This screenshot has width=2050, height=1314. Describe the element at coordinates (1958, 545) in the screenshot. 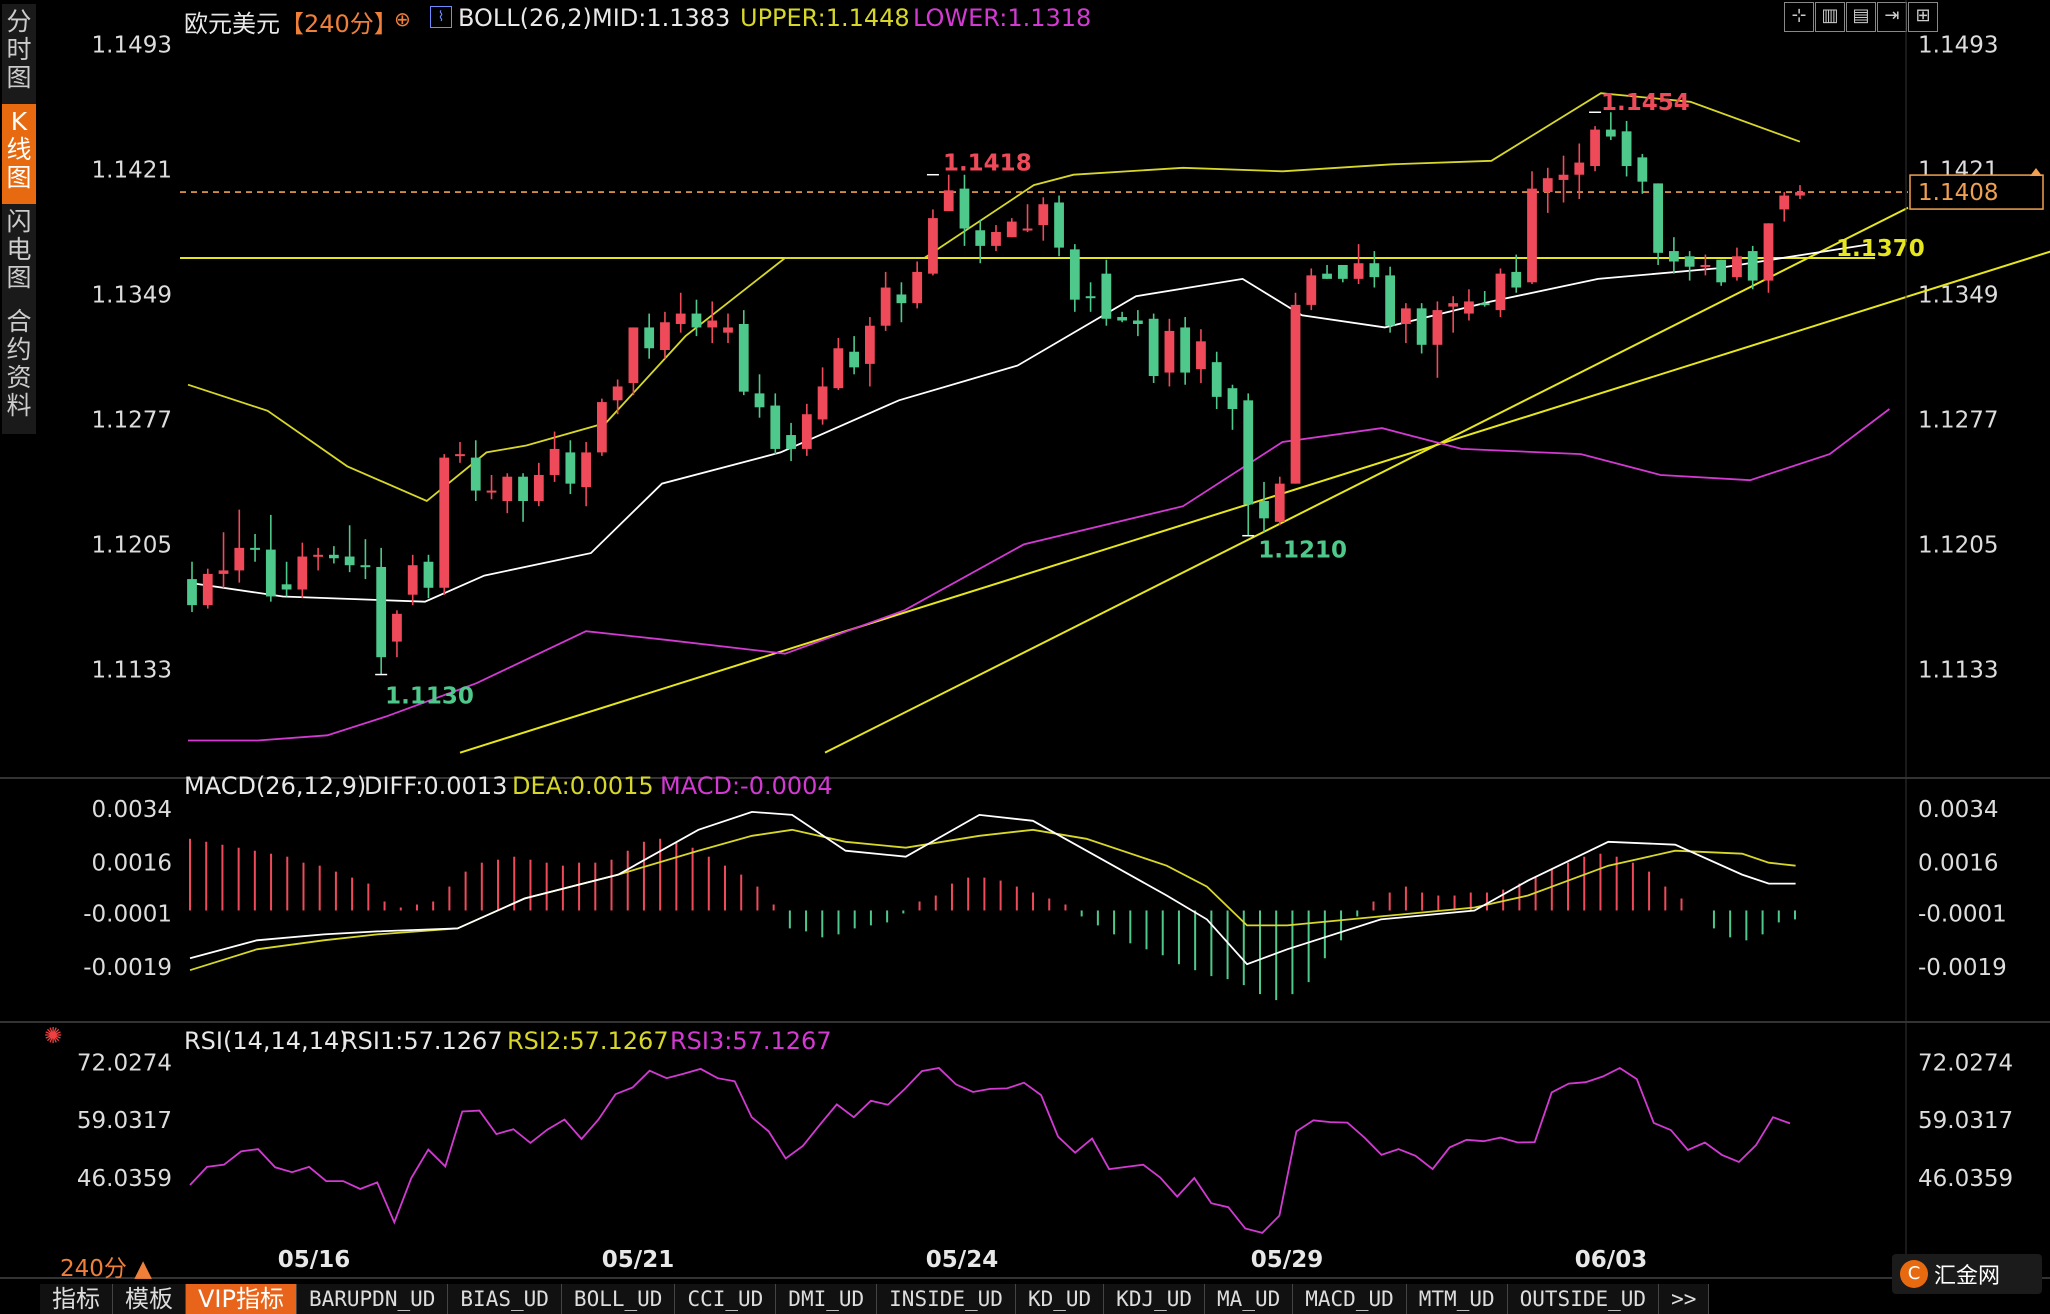

I see `price-tick-right: 1.1205` at that location.